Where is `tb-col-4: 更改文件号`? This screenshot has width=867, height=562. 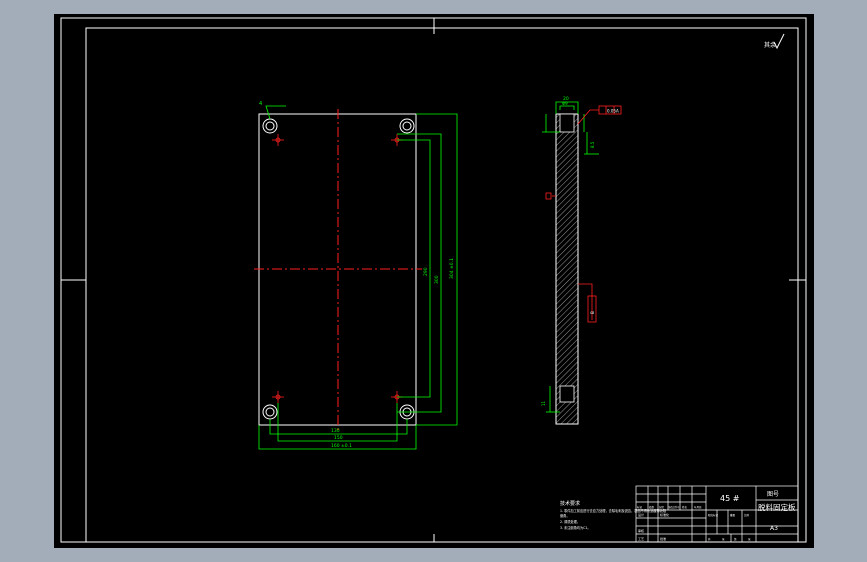 tb-col-4: 更改文件号 is located at coordinates (675, 507).